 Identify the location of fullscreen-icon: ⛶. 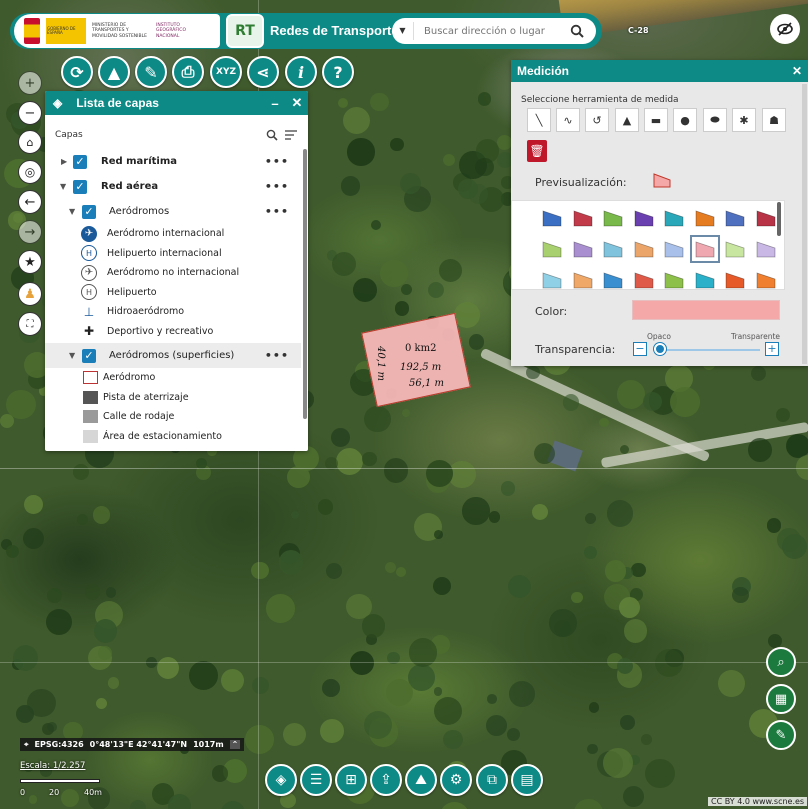
(30, 324).